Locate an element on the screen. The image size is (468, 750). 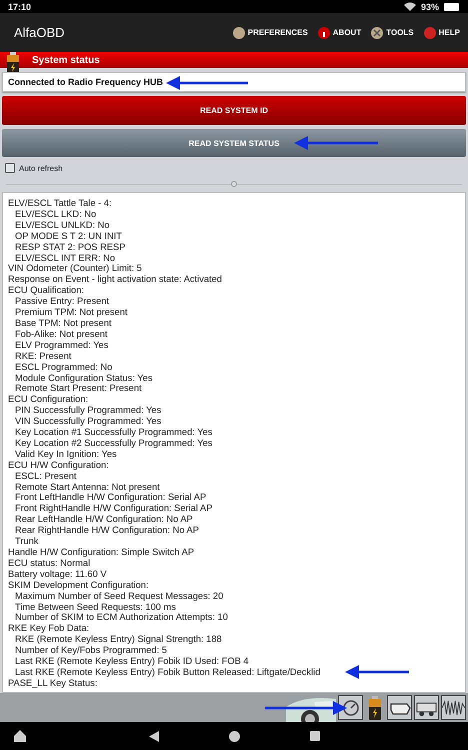
report-line: OP MODE S T 2: UN INIT is located at coordinates (68, 236).